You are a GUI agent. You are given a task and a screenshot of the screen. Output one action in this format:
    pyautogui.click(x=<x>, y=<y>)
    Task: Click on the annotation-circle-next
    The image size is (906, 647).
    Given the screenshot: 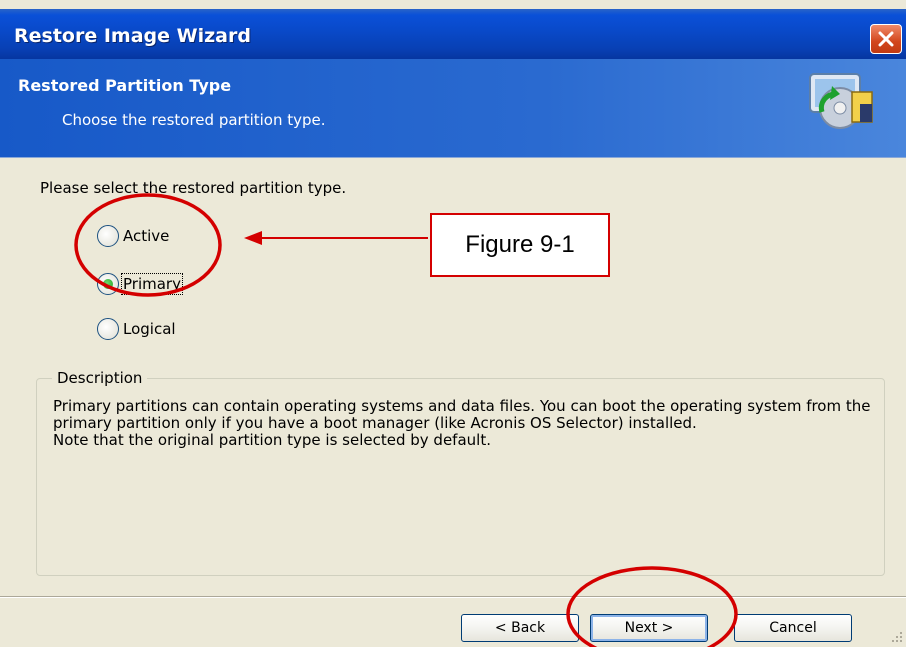 What is the action you would take?
    pyautogui.click(x=652, y=606)
    